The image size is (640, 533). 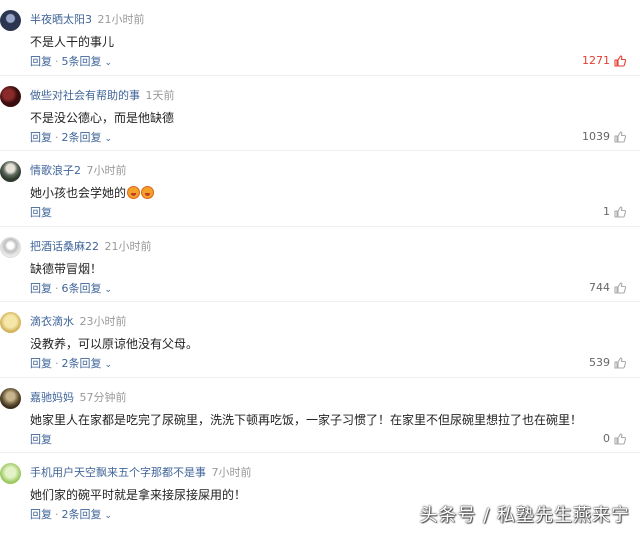 What do you see at coordinates (320, 189) in the screenshot?
I see `comment-item: 情歌浪子2 7小时前 她小孩也会学她的 回复 1` at bounding box center [320, 189].